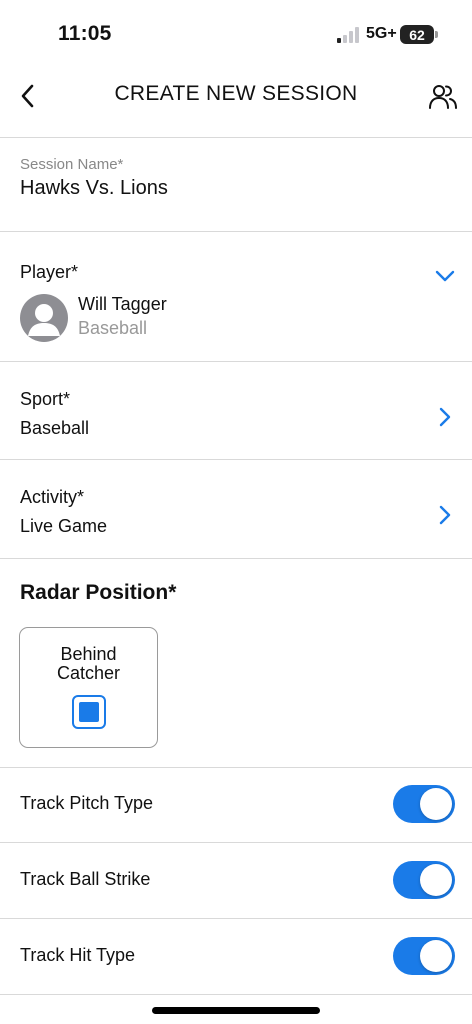 Image resolution: width=472 pixels, height=1024 pixels. Describe the element at coordinates (381, 33) in the screenshot. I see `network-type: 5G+` at that location.